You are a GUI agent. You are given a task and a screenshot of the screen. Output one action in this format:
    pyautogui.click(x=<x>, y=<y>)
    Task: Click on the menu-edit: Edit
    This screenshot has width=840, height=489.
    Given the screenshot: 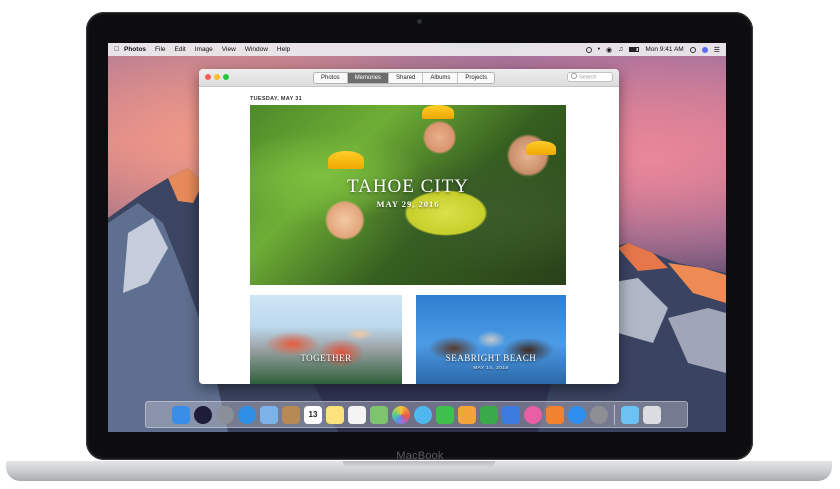 What is the action you would take?
    pyautogui.click(x=180, y=49)
    